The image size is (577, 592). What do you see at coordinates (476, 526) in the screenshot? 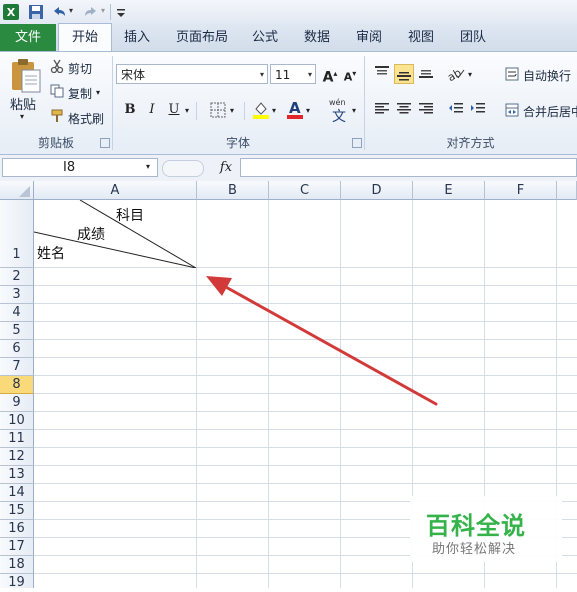
I see `watermark-title: 百科全说` at bounding box center [476, 526].